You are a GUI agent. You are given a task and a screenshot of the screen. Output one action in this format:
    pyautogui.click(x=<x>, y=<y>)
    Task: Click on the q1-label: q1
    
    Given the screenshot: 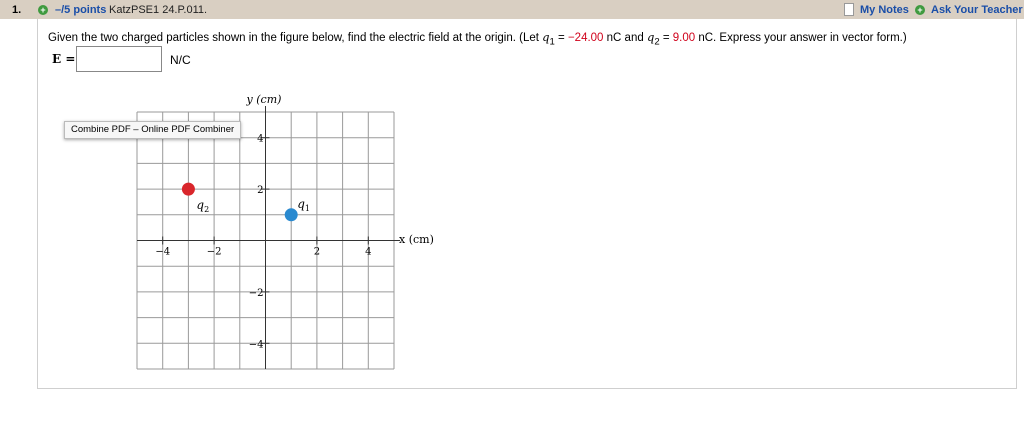 What is the action you would take?
    pyautogui.click(x=303, y=205)
    